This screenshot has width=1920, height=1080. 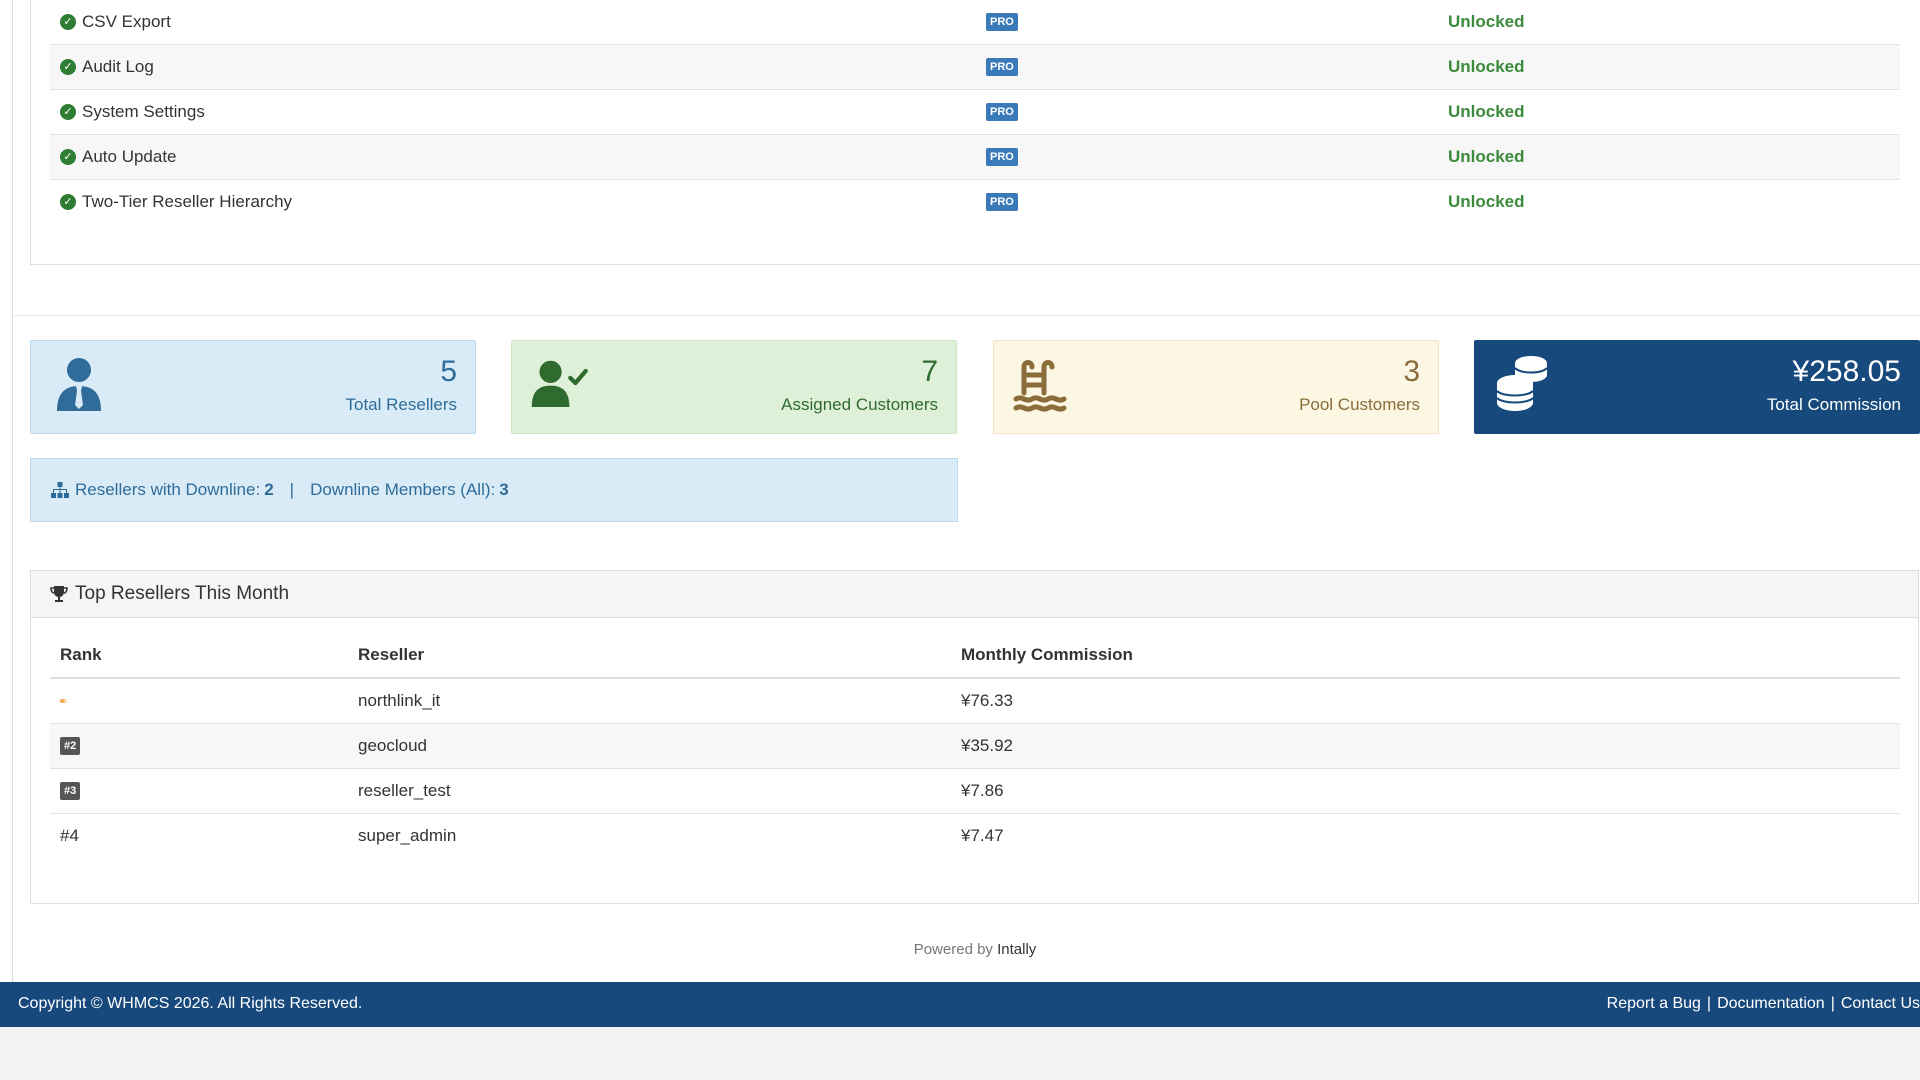 What do you see at coordinates (975, 22) in the screenshot?
I see `feature-row: ✓ CSV Export PRO Unlocked` at bounding box center [975, 22].